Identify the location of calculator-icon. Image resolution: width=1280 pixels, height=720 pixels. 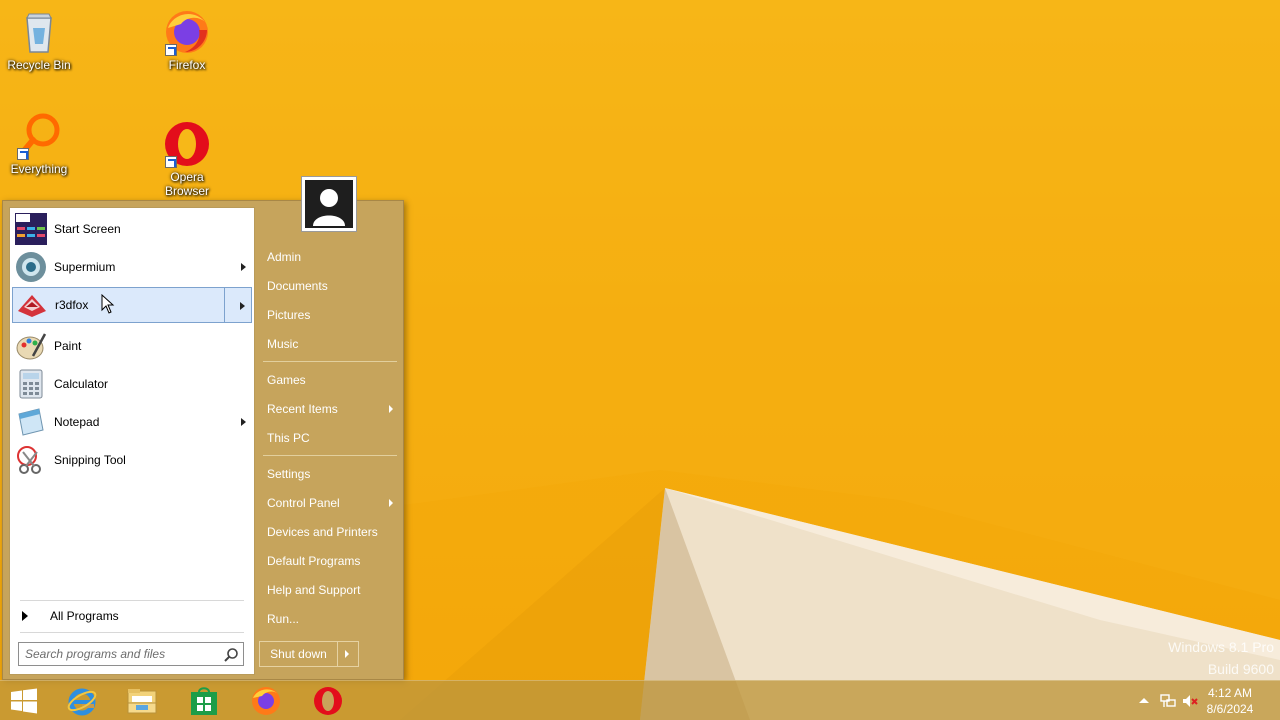
(31, 384).